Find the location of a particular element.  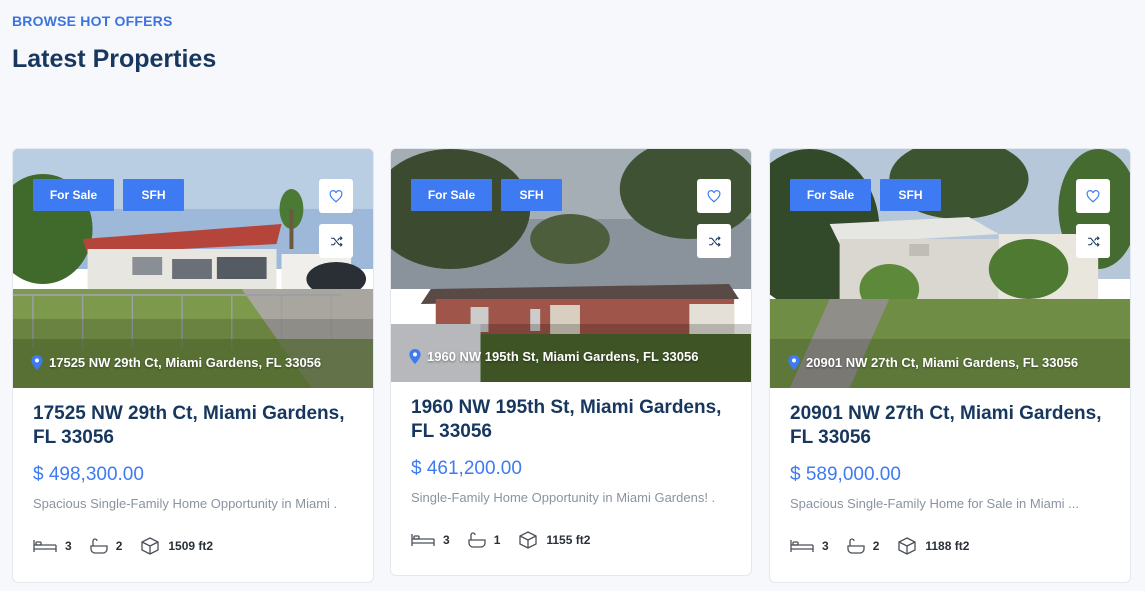

area-feature: 1155 ft2 is located at coordinates (554, 540).